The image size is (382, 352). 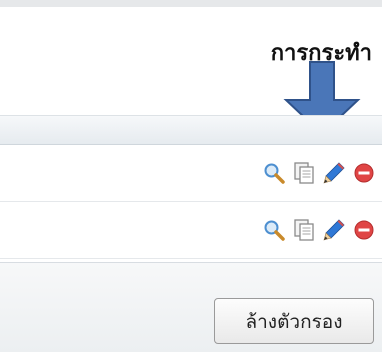 I want to click on top-border, so click(x=191, y=3).